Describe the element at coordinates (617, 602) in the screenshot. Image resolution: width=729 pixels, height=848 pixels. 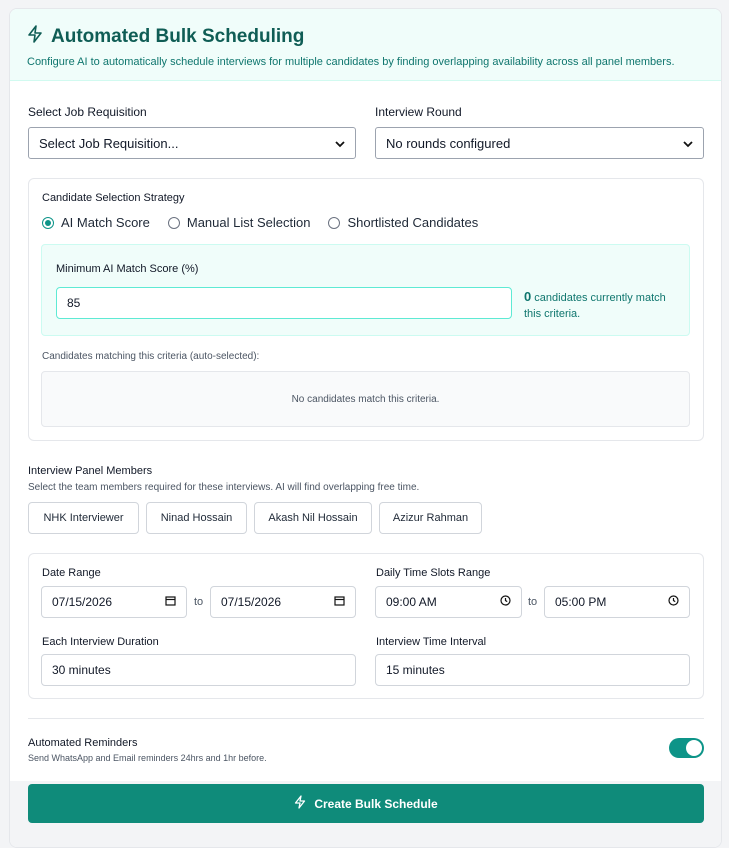
I see `time-to-input: 05:00 PM` at that location.